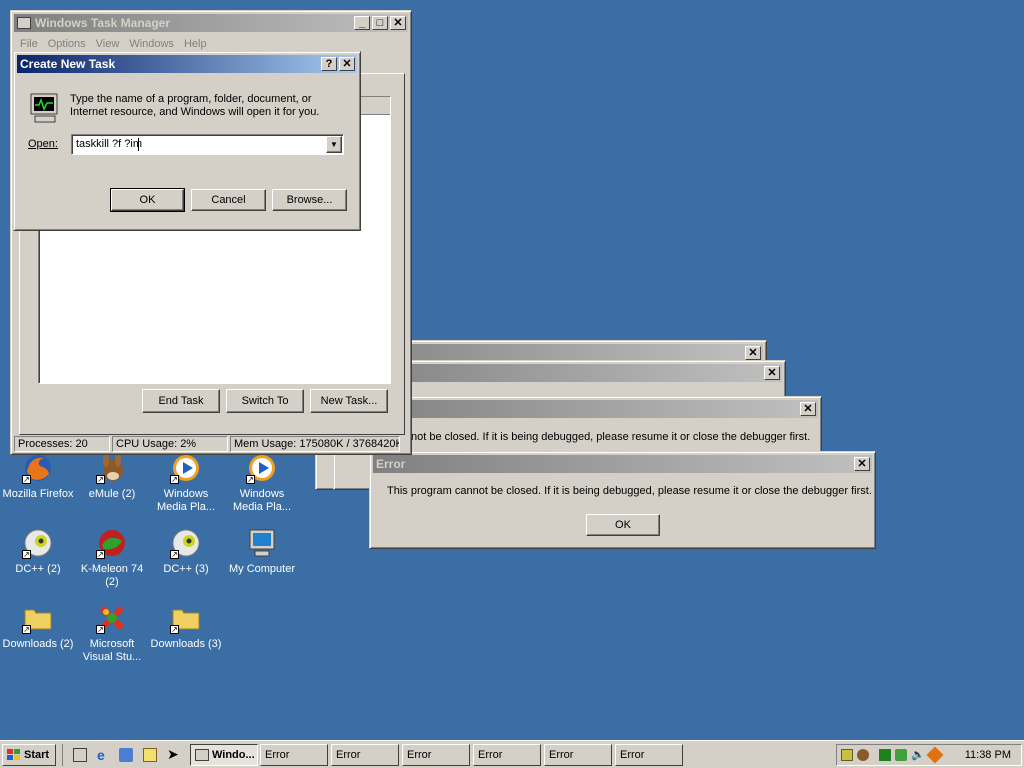 This screenshot has width=1024, height=768. I want to click on desktop-icon-label: eMule (2), so click(112, 494).